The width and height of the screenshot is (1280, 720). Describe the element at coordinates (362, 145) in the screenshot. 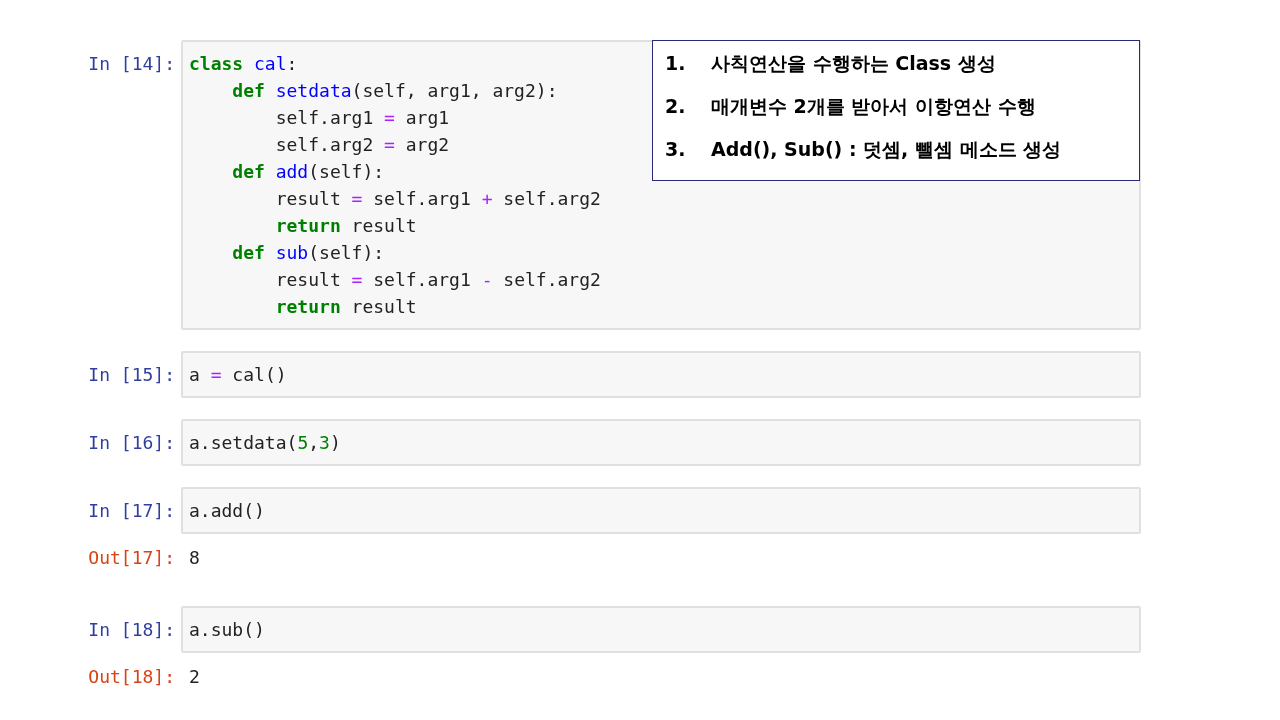

I see `code-line: self.arg2 = arg2` at that location.